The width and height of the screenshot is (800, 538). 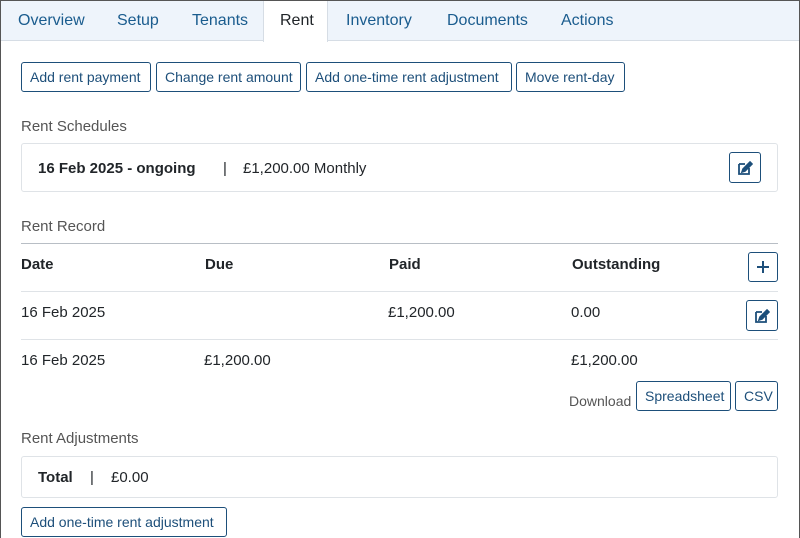 I want to click on tab-actions: Actions, so click(x=587, y=21).